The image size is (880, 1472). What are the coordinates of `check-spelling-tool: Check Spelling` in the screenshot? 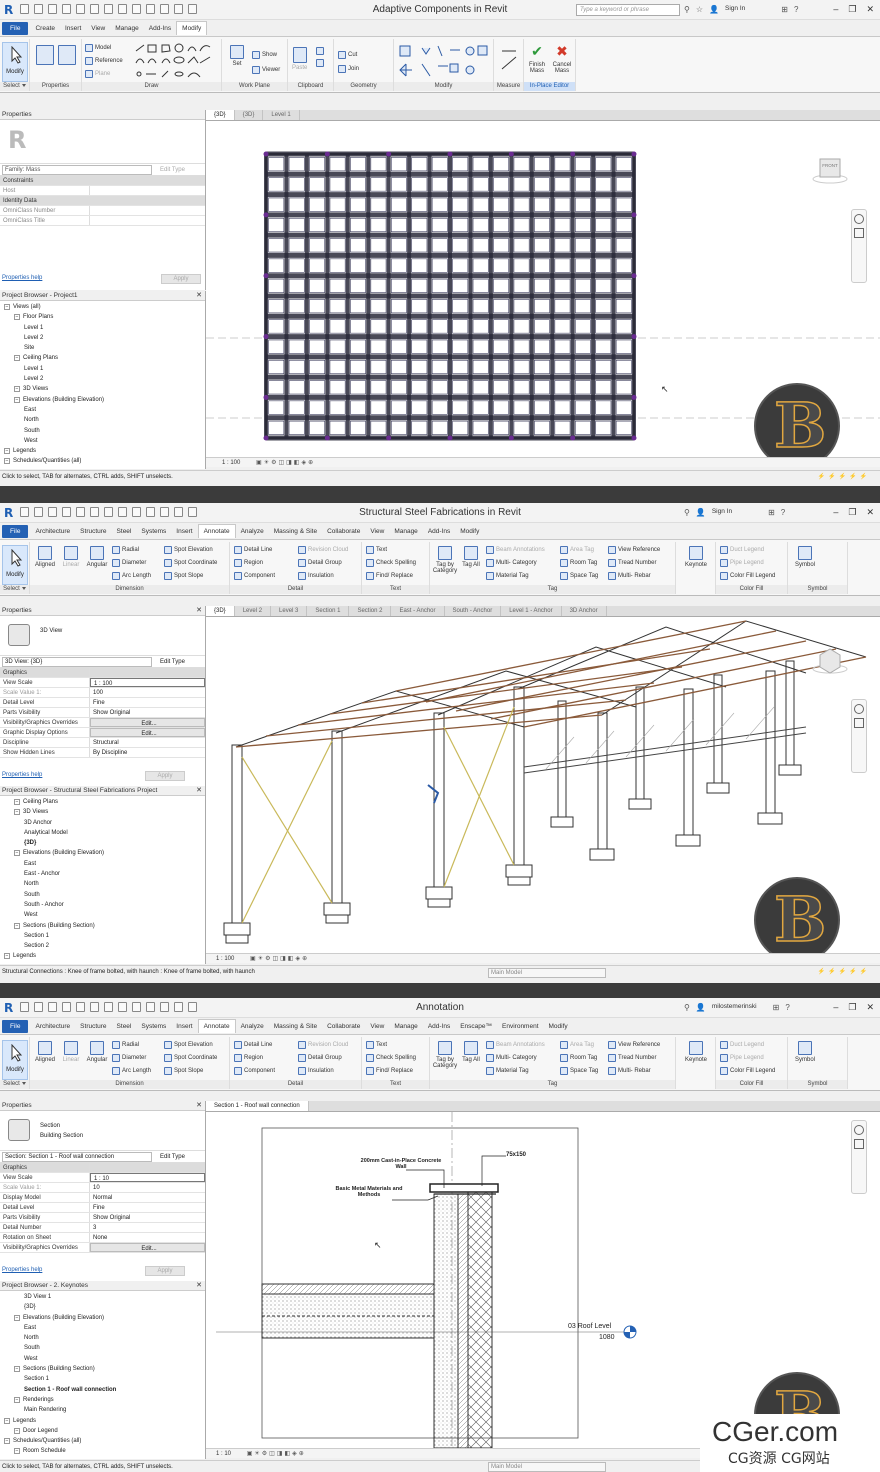 It's located at (391, 1058).